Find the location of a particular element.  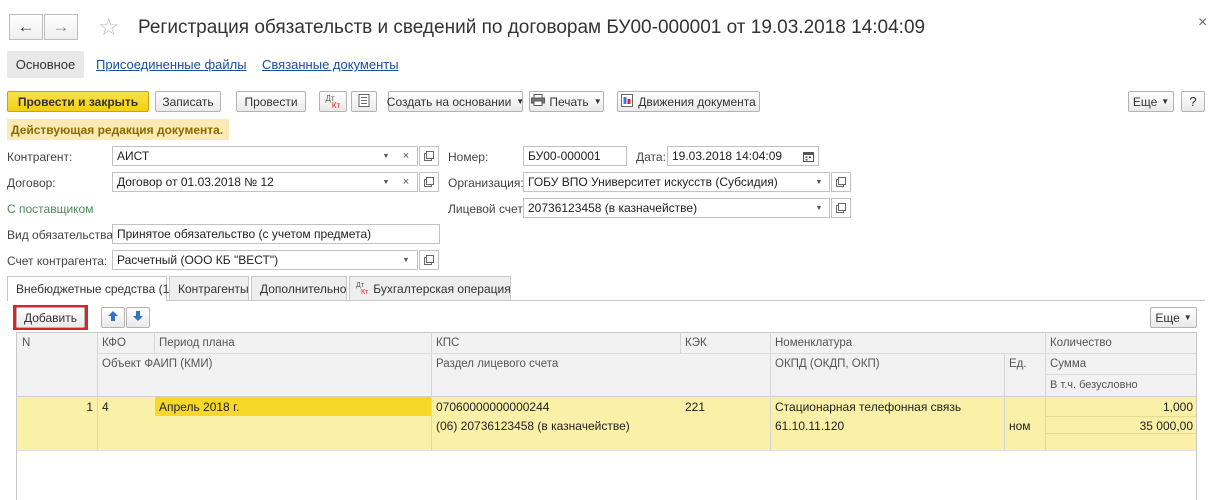

contractor-field: АИСТ is located at coordinates (265, 156).